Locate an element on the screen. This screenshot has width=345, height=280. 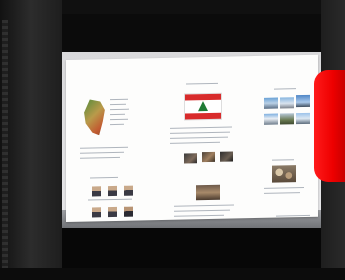
map-image is located at coordinates (95, 117).